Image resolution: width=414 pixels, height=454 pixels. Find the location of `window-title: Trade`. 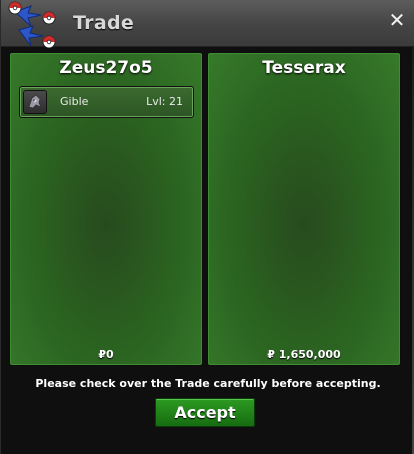

window-title: Trade is located at coordinates (104, 23).